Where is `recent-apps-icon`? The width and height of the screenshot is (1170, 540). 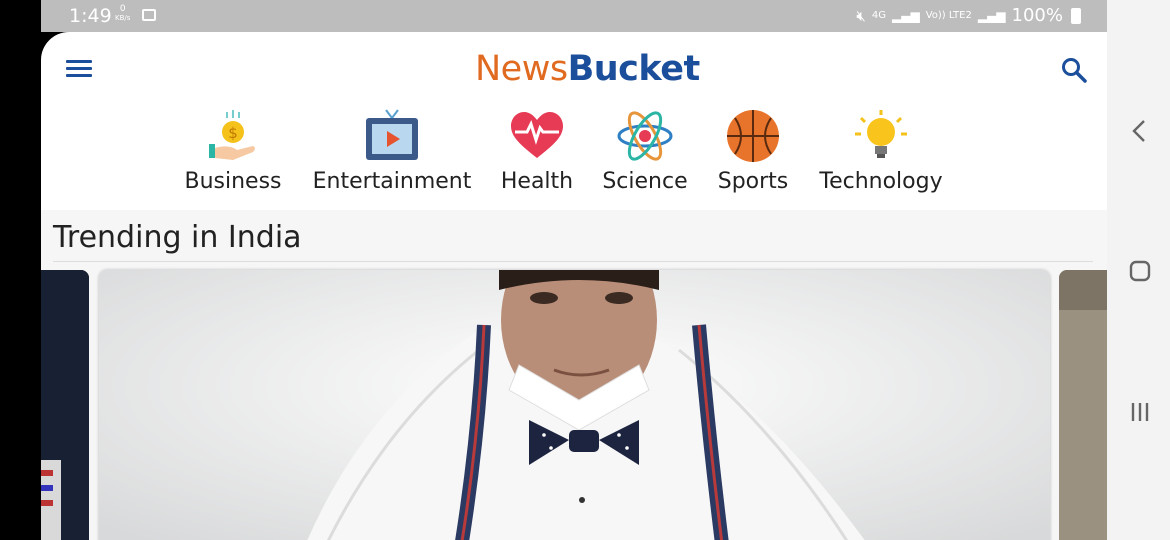
recent-apps-icon is located at coordinates (1140, 412).